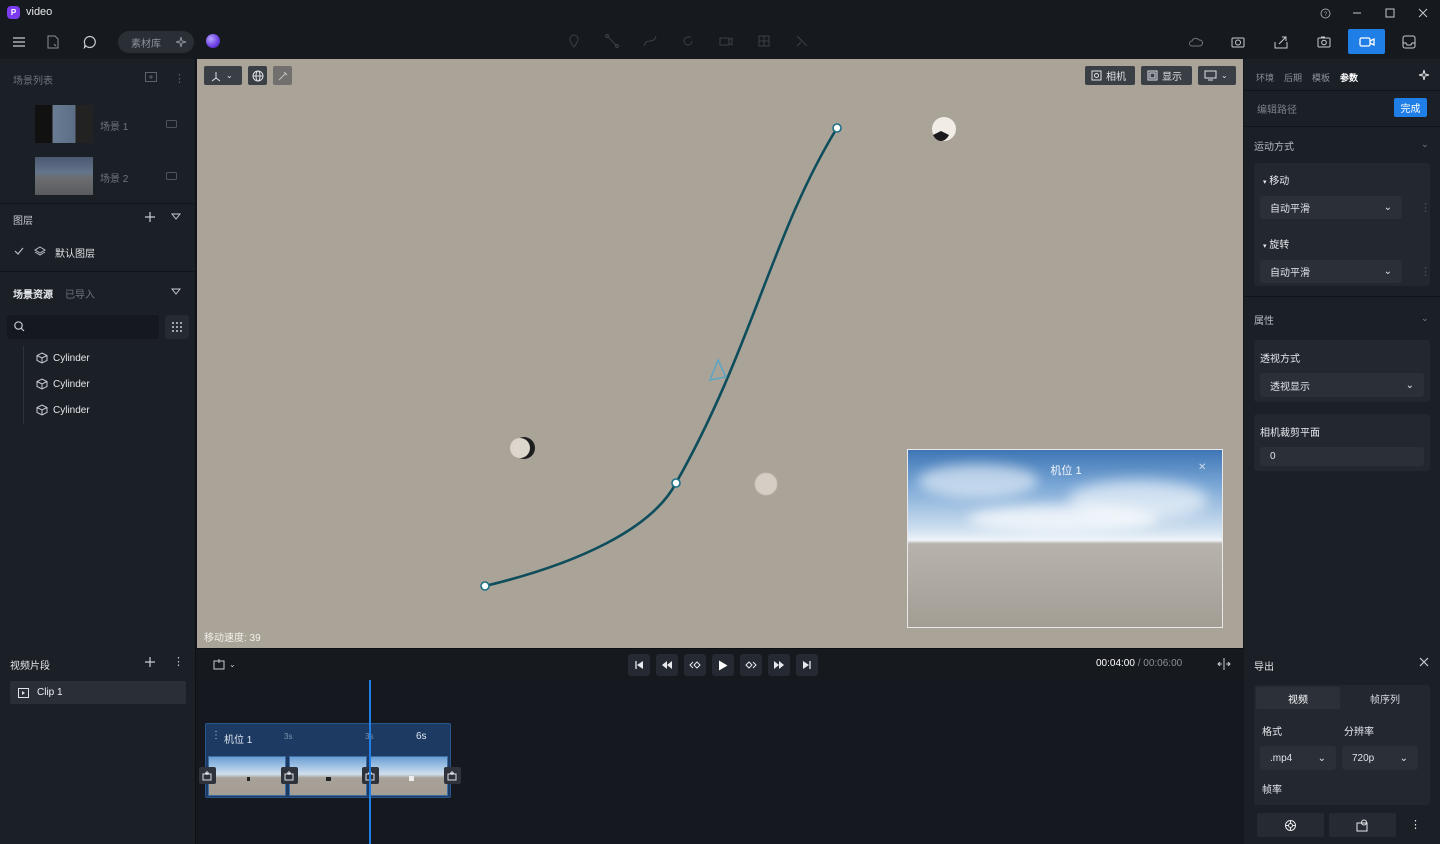  What do you see at coordinates (1264, 319) in the screenshot?
I see `props-section-title: 属性` at bounding box center [1264, 319].